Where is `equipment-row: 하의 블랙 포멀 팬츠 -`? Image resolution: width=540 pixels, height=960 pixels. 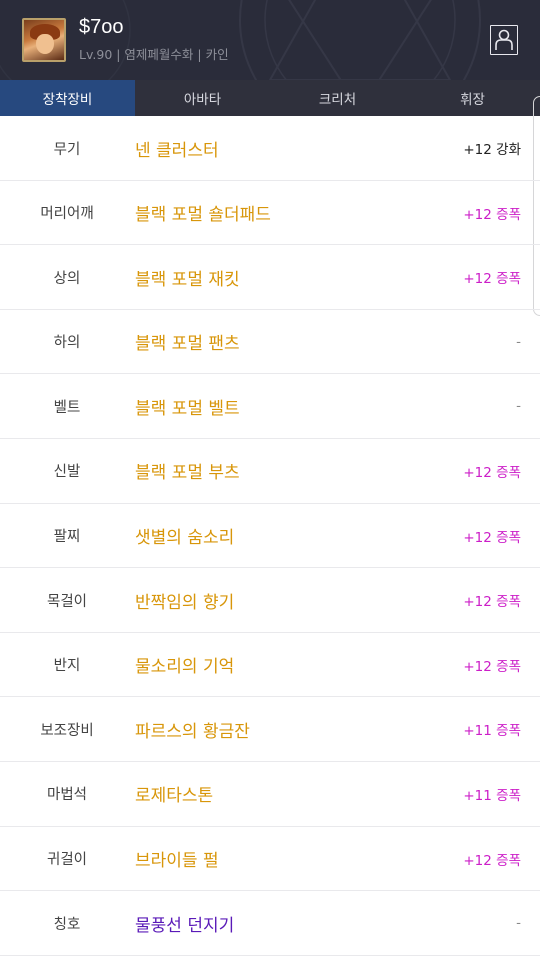 equipment-row: 하의 블랙 포멀 팬츠 - is located at coordinates (270, 342).